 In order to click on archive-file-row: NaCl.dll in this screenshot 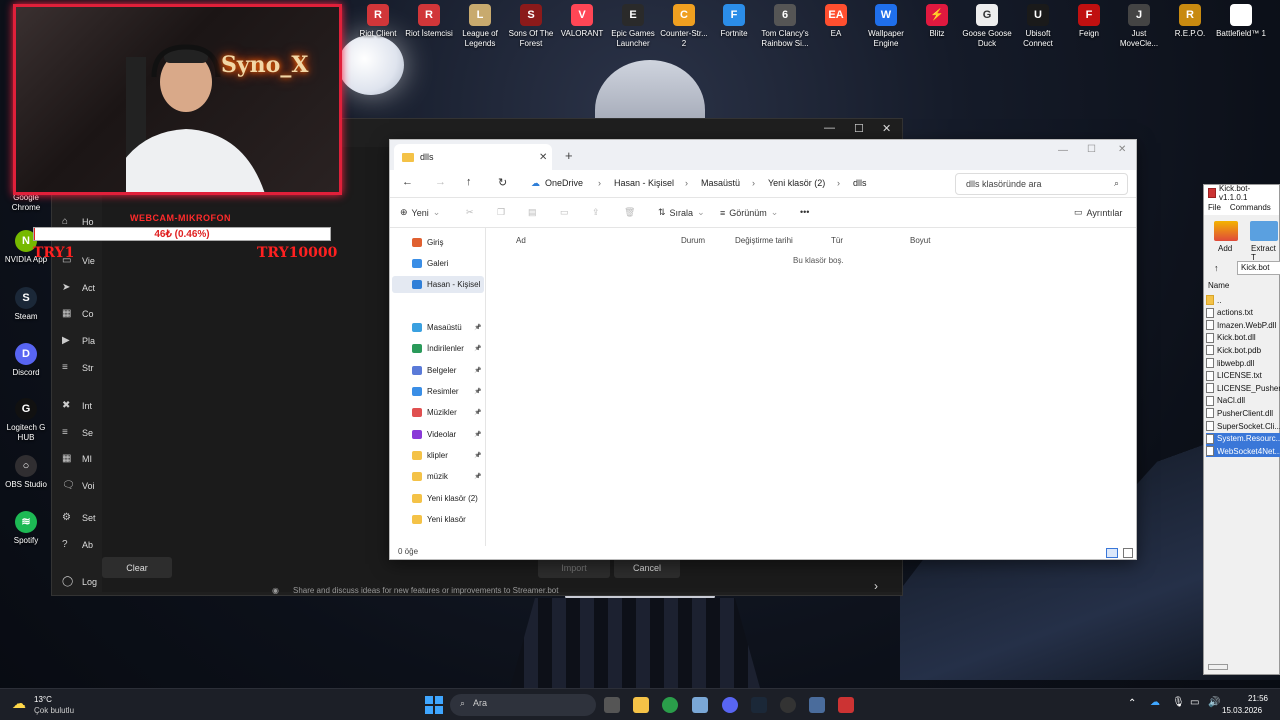, I will do `click(1243, 401)`.